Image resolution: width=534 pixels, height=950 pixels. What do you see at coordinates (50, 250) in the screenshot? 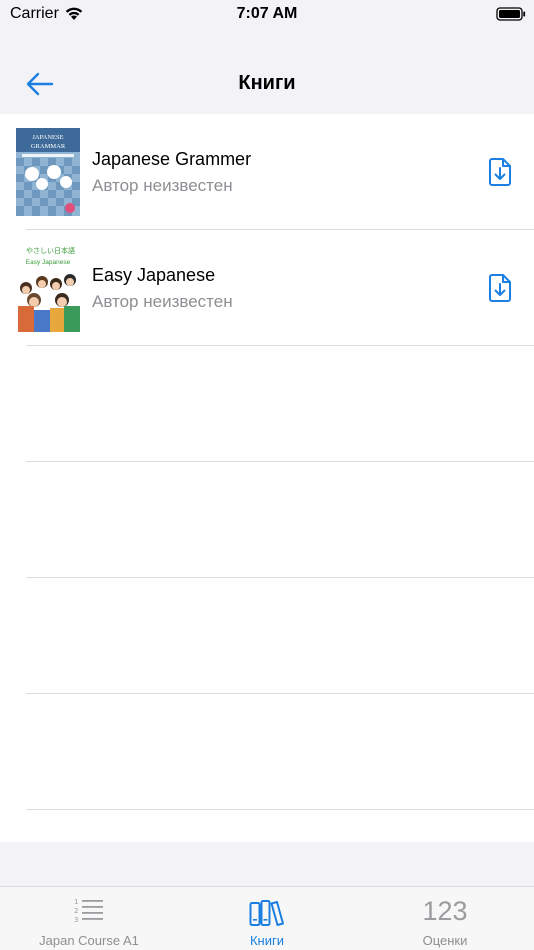
I see `cover-top-text: やさしい日本語` at bounding box center [50, 250].